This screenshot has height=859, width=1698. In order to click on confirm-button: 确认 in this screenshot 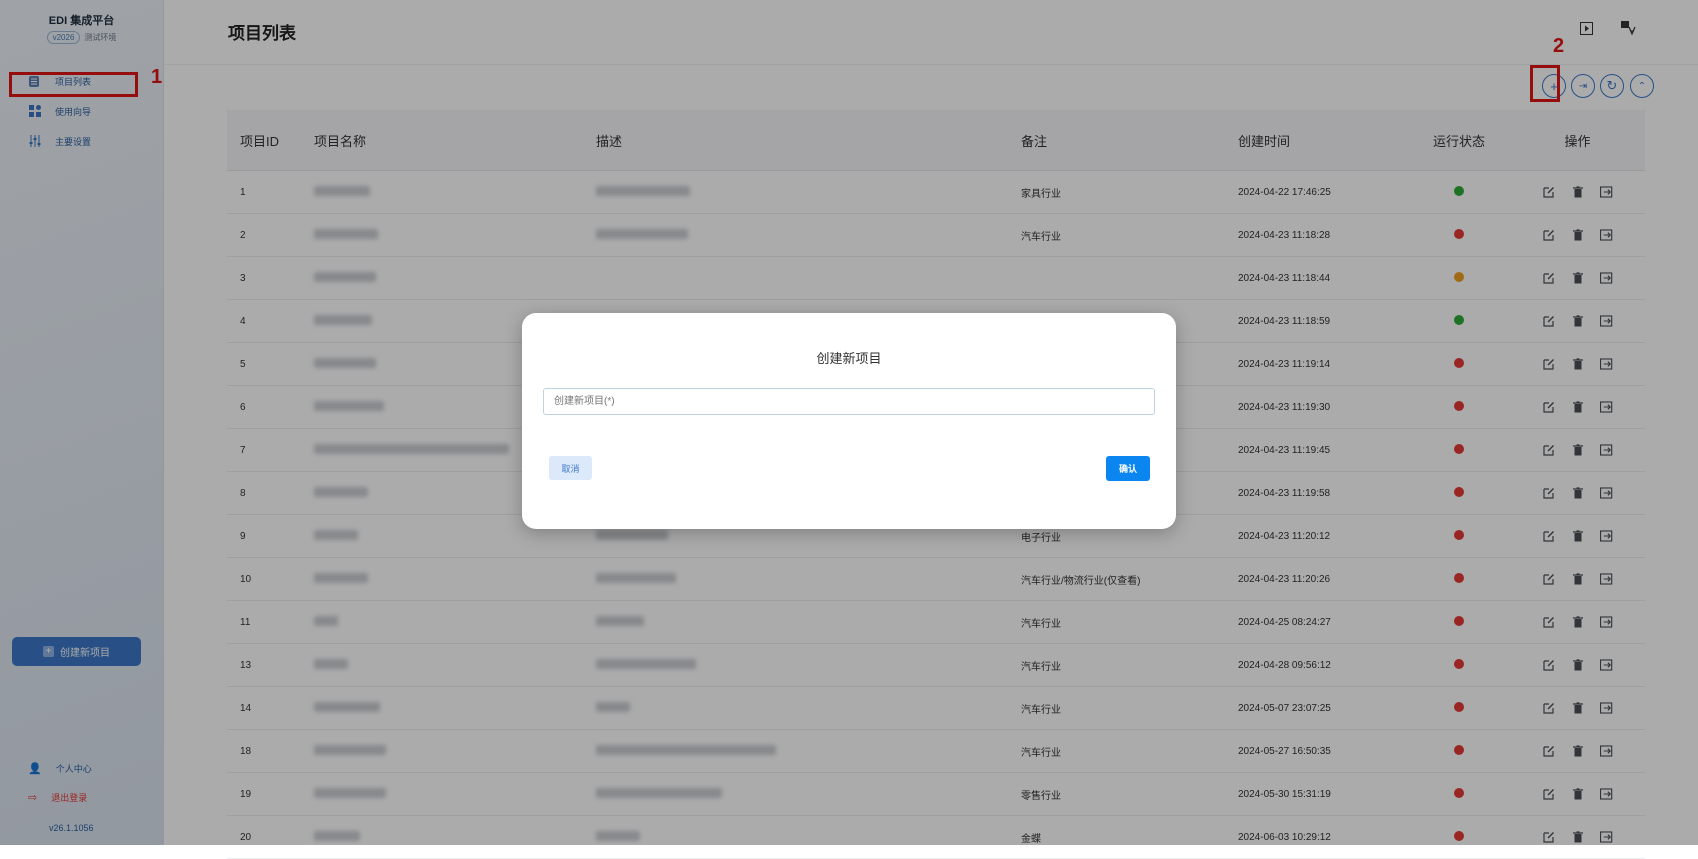, I will do `click(1128, 468)`.